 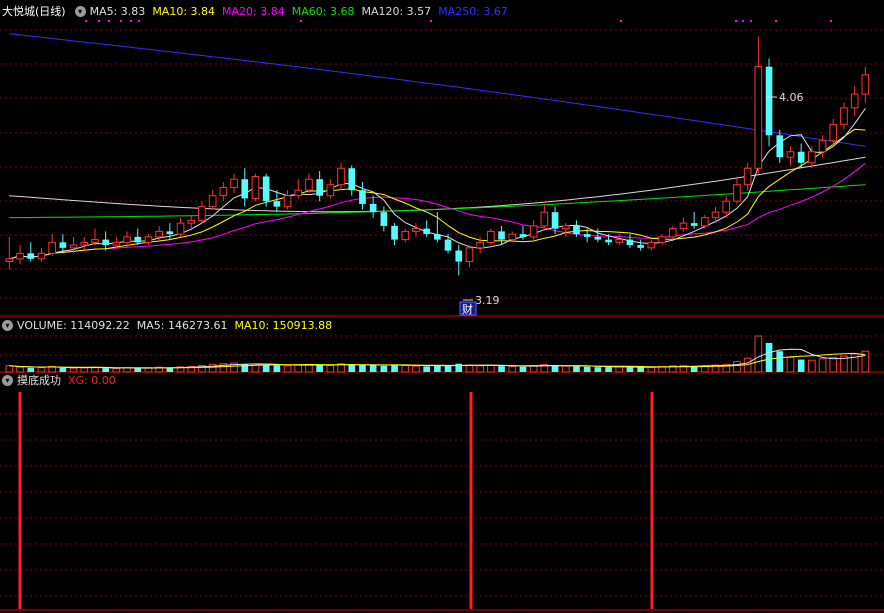 I want to click on ma5-label: MA5: 3.83, so click(x=117, y=11).